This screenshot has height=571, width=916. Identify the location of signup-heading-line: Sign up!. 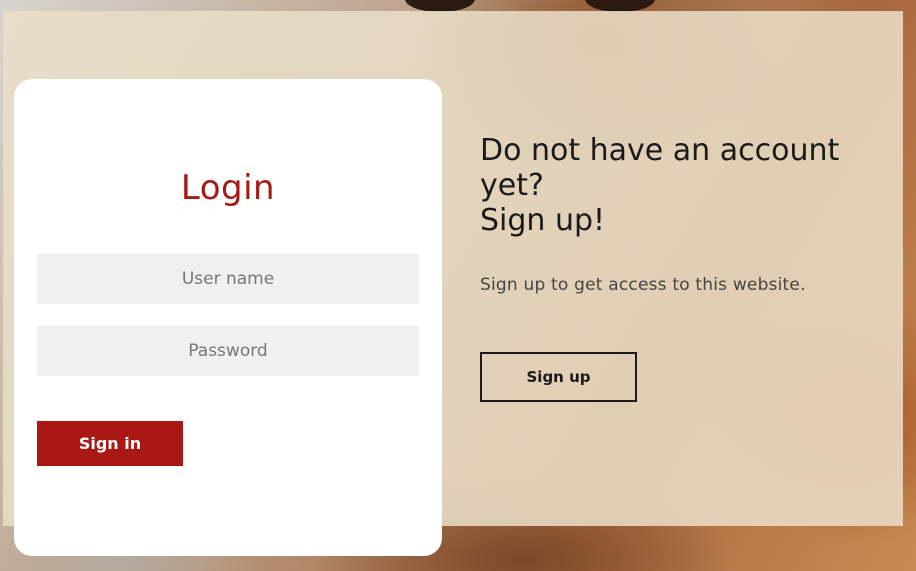
(543, 220).